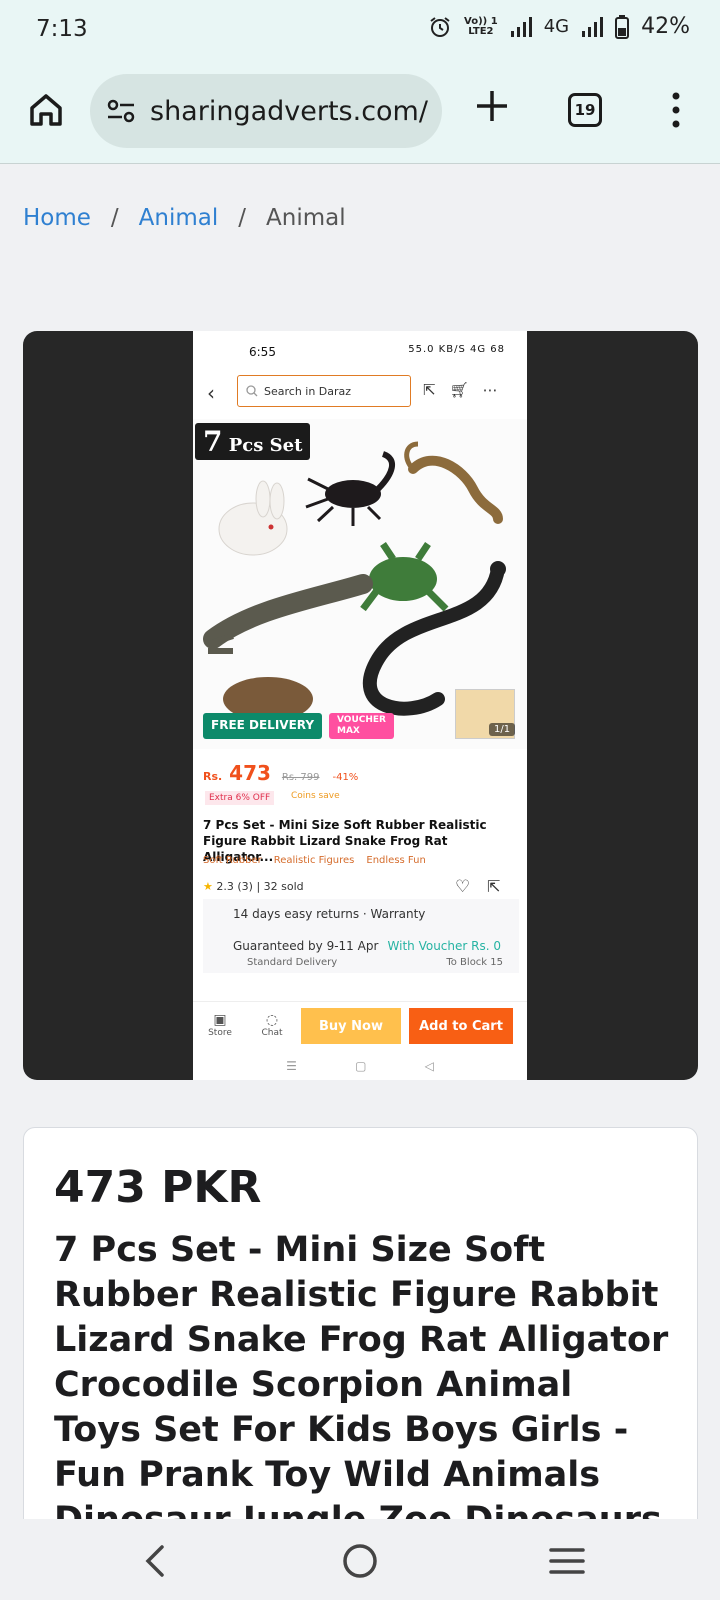 The width and height of the screenshot is (720, 1600). Describe the element at coordinates (289, 111) in the screenshot. I see `url-text: sharingadverts.com/` at that location.